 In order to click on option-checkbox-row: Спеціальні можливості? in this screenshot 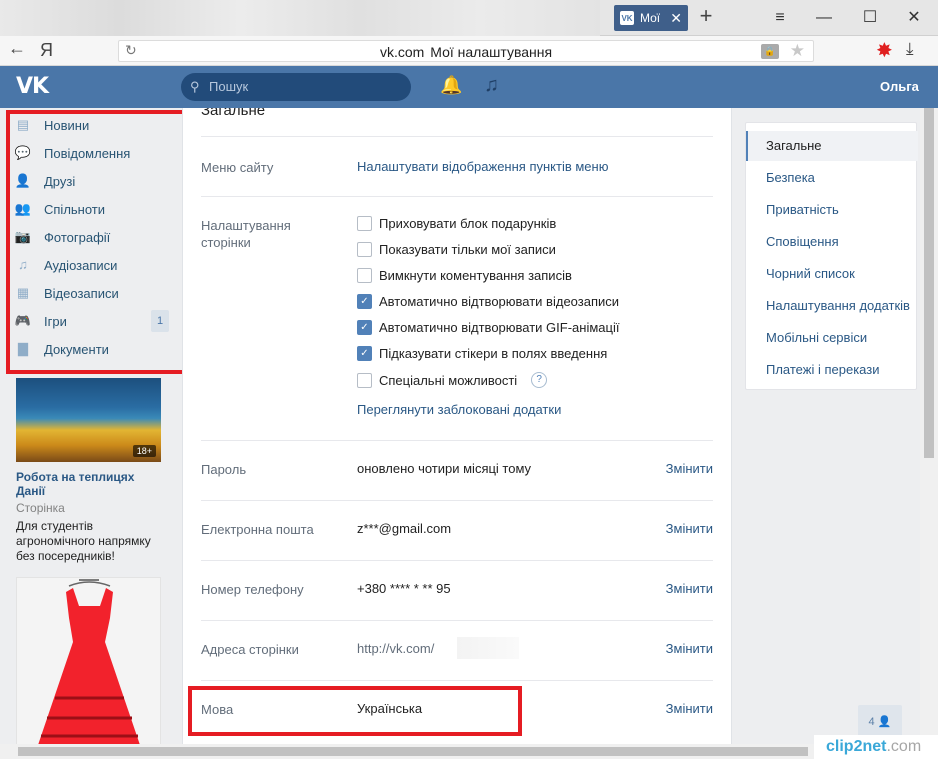, I will do `click(452, 380)`.